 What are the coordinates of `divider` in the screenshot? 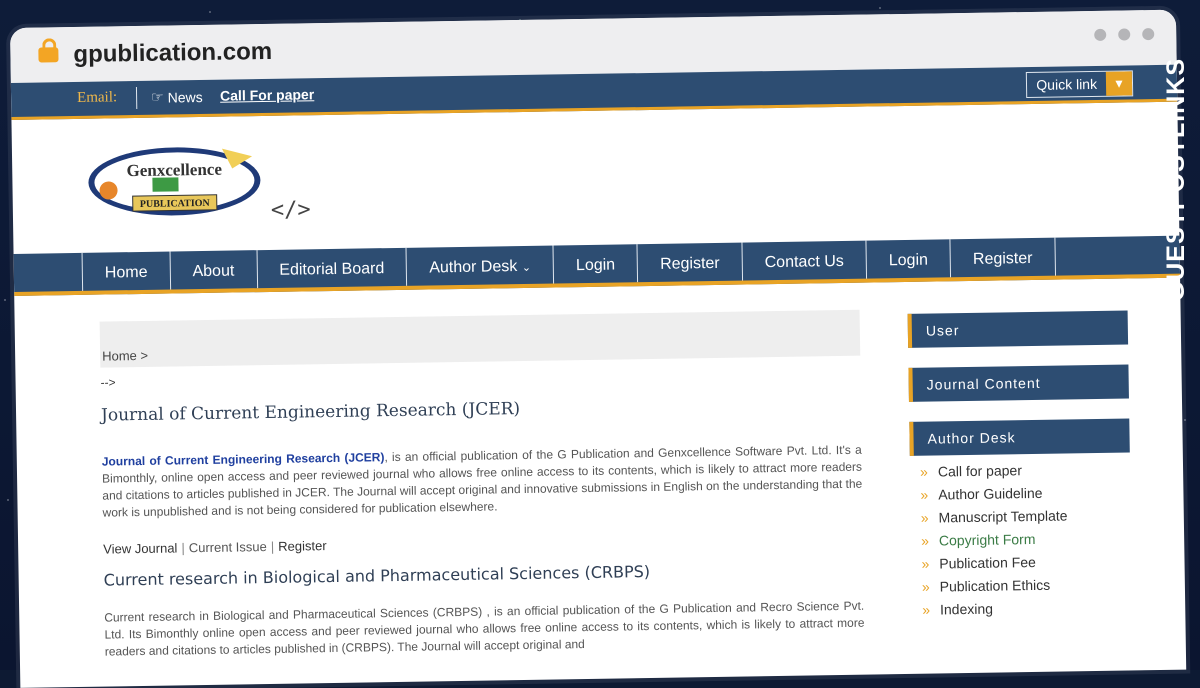 It's located at (136, 98).